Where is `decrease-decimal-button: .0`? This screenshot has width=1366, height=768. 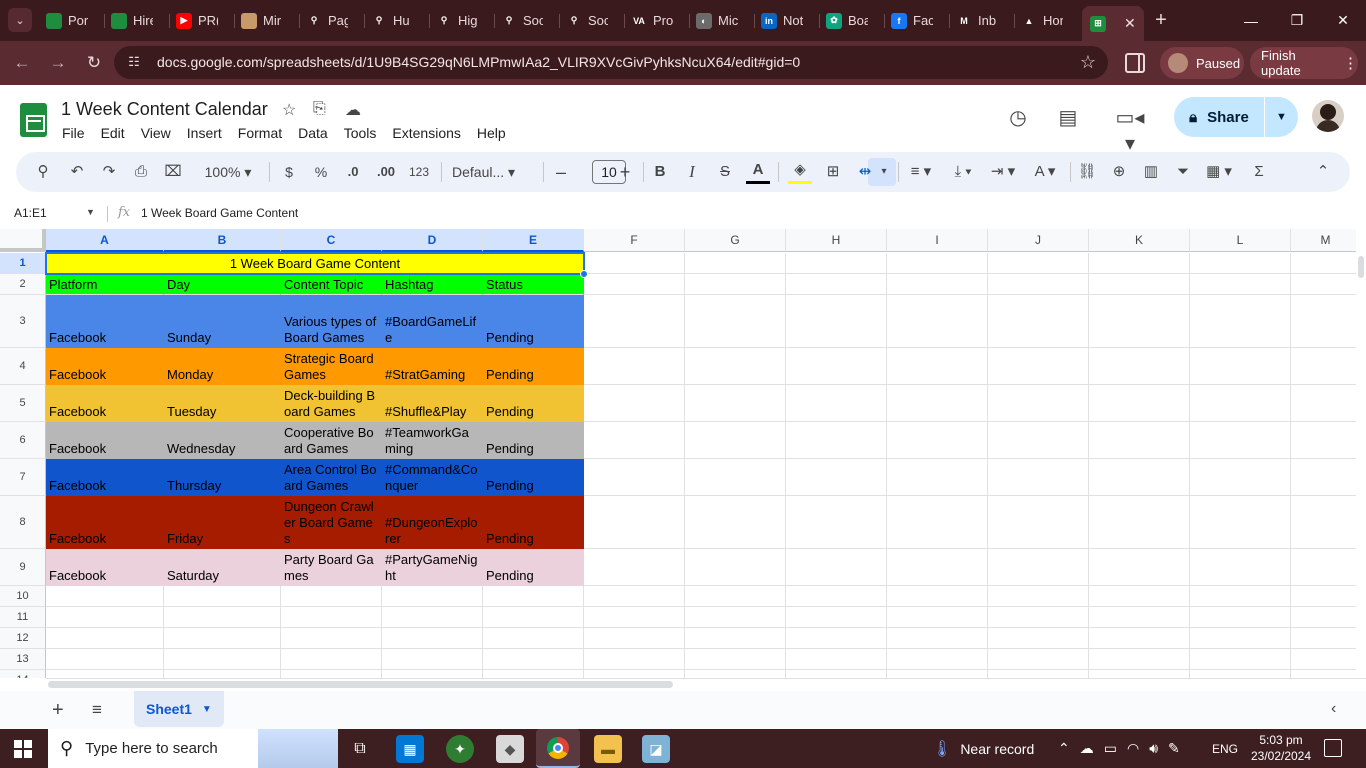 decrease-decimal-button: .0 is located at coordinates (353, 172).